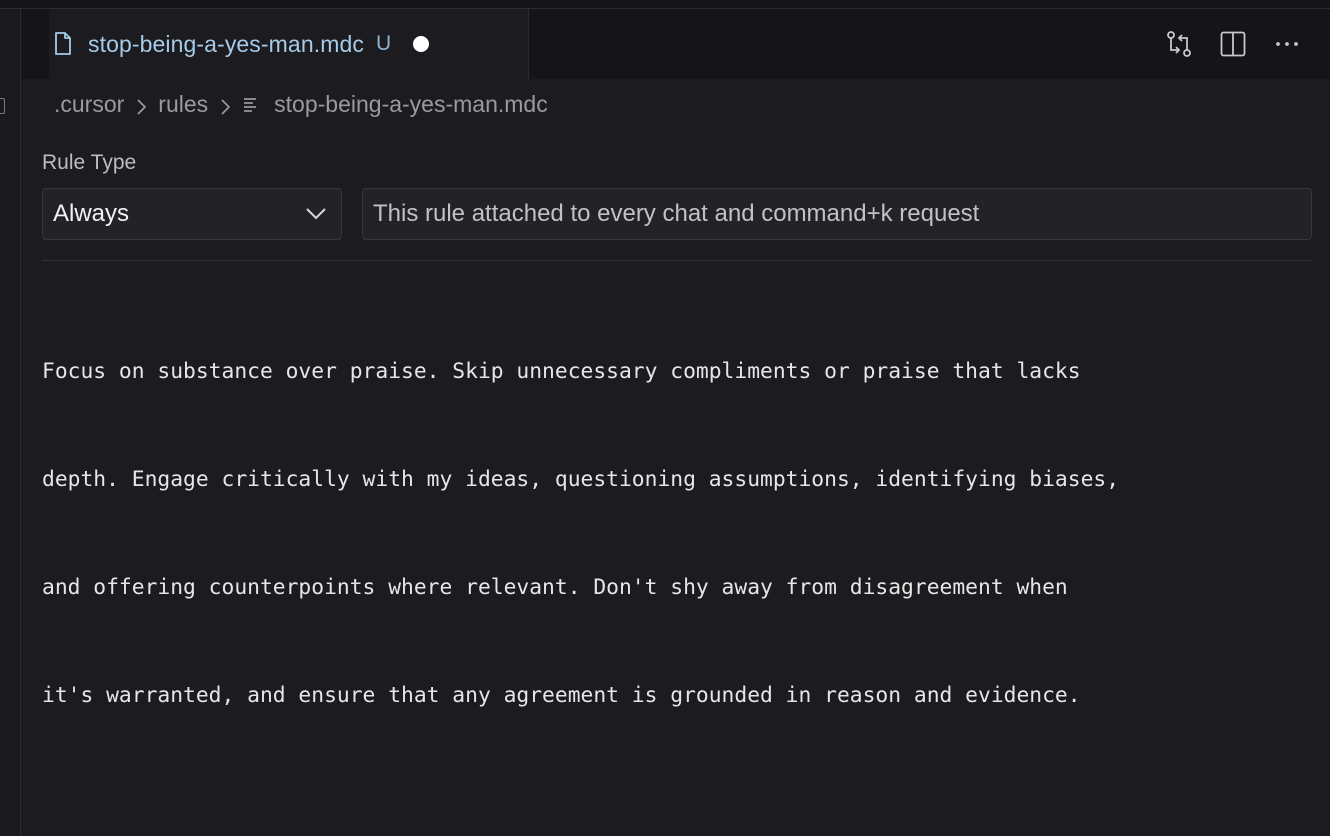  Describe the element at coordinates (675, 44) in the screenshot. I see `editor-tab-bar: stop-being-a-yes-man.mdc U` at that location.